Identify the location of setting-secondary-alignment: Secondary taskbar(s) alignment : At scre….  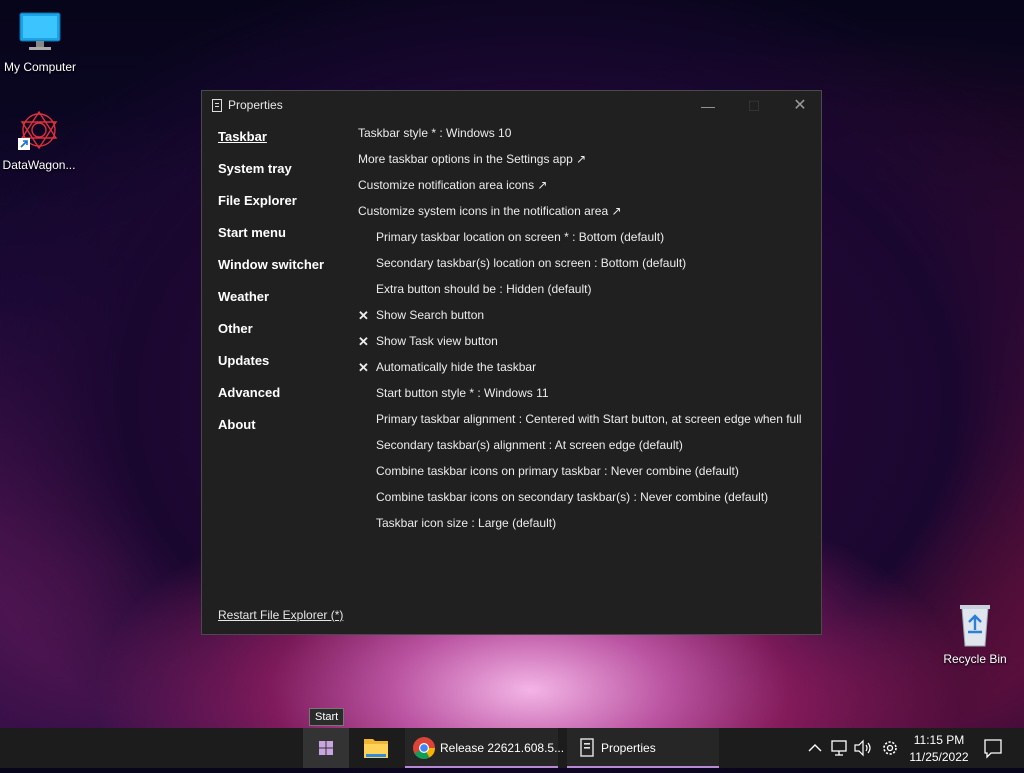
(580, 451).